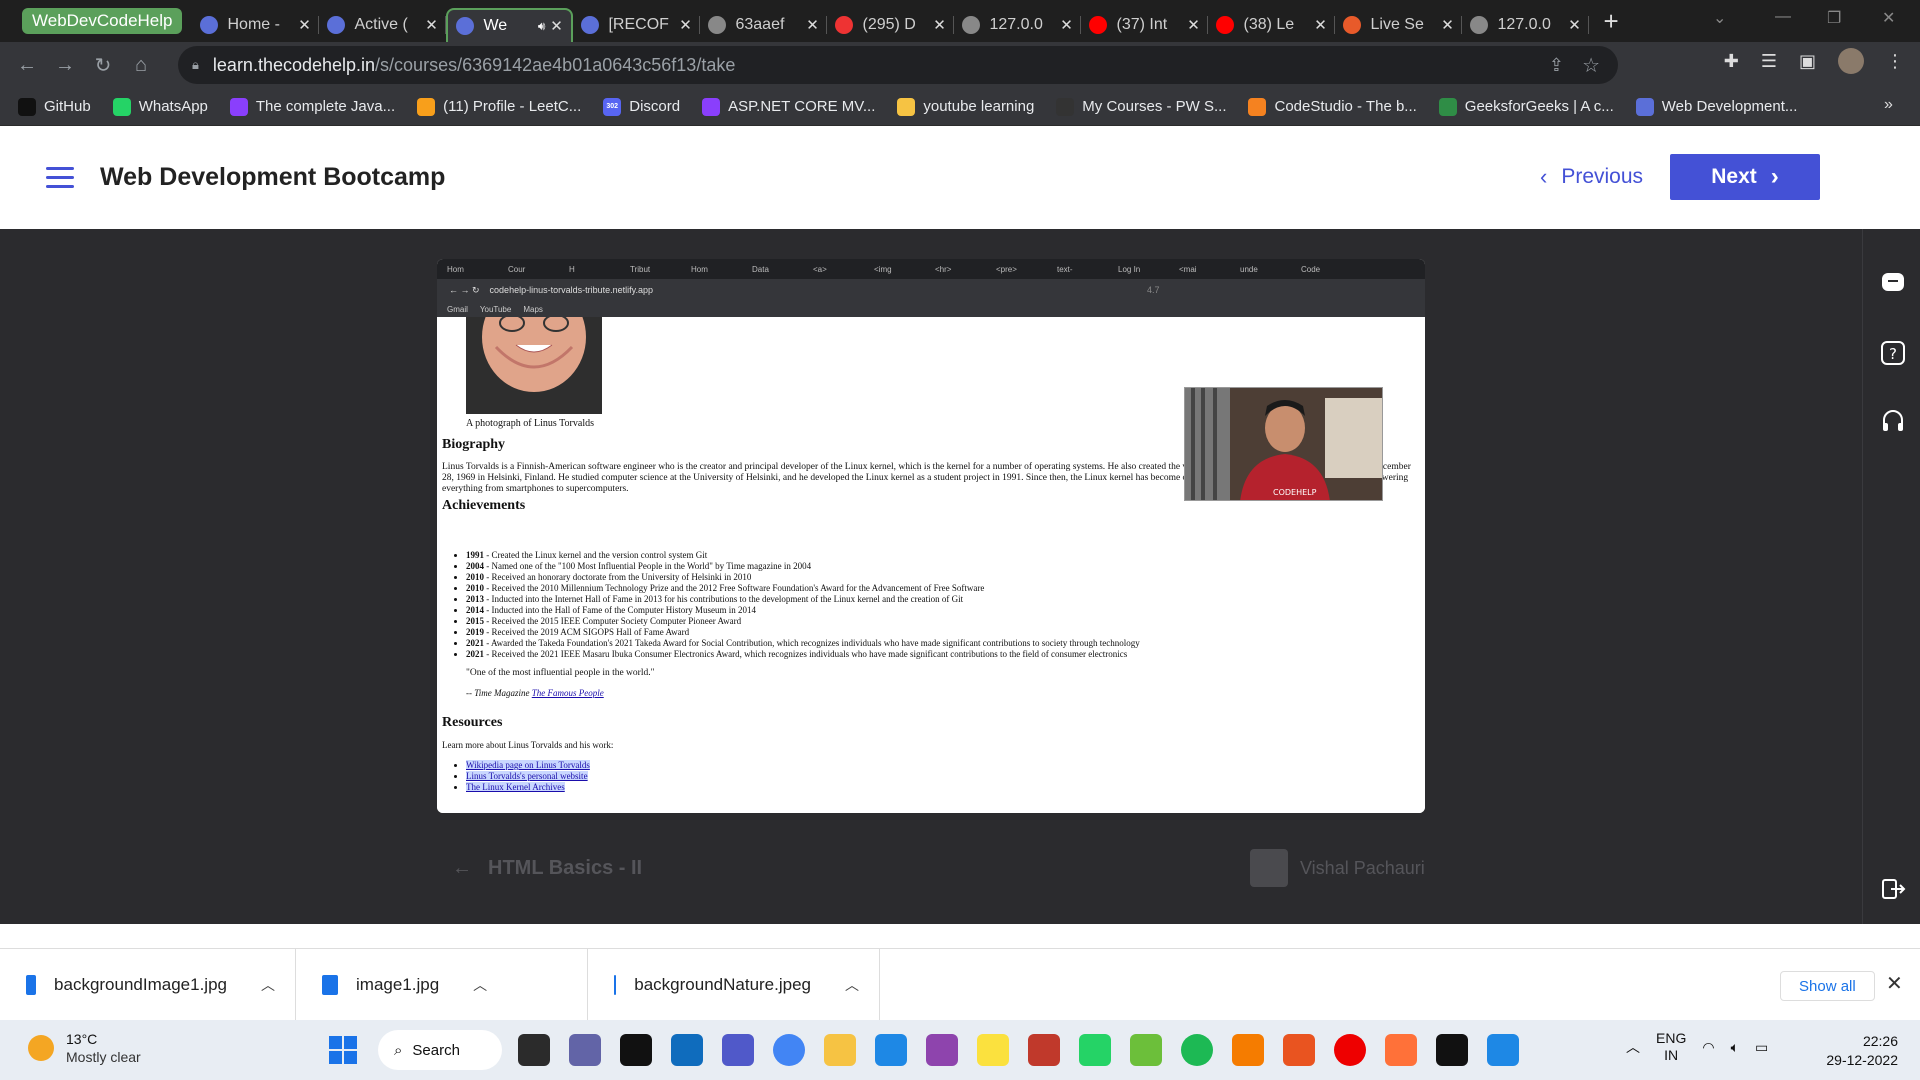 The height and width of the screenshot is (1080, 1920). What do you see at coordinates (1610, 21) in the screenshot?
I see `new-tab-button: +` at bounding box center [1610, 21].